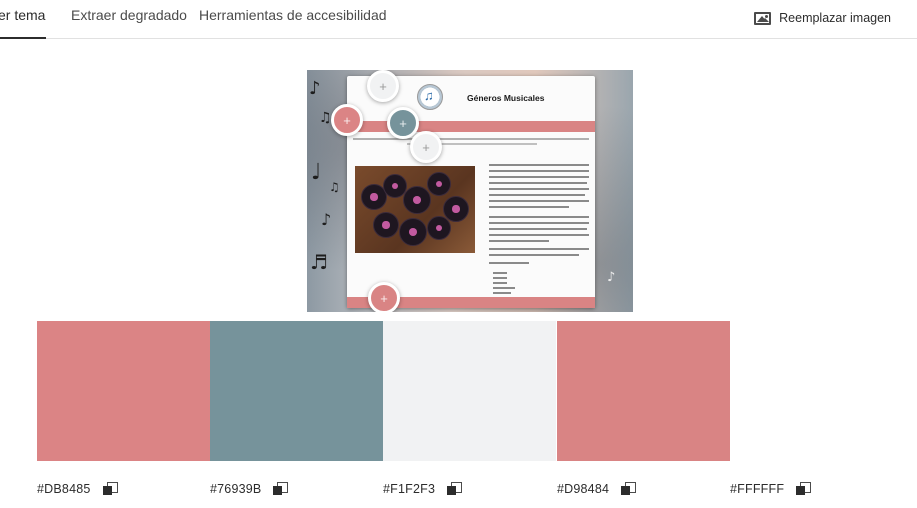  I want to click on hex-value: #D98484, so click(583, 489).